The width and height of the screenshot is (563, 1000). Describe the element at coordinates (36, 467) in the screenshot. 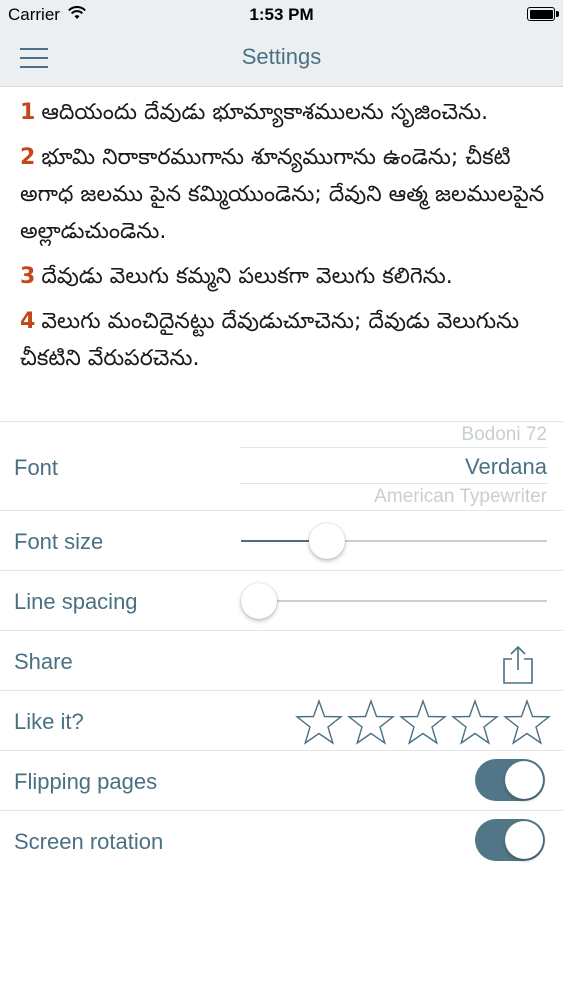

I see `font-label: Font` at that location.